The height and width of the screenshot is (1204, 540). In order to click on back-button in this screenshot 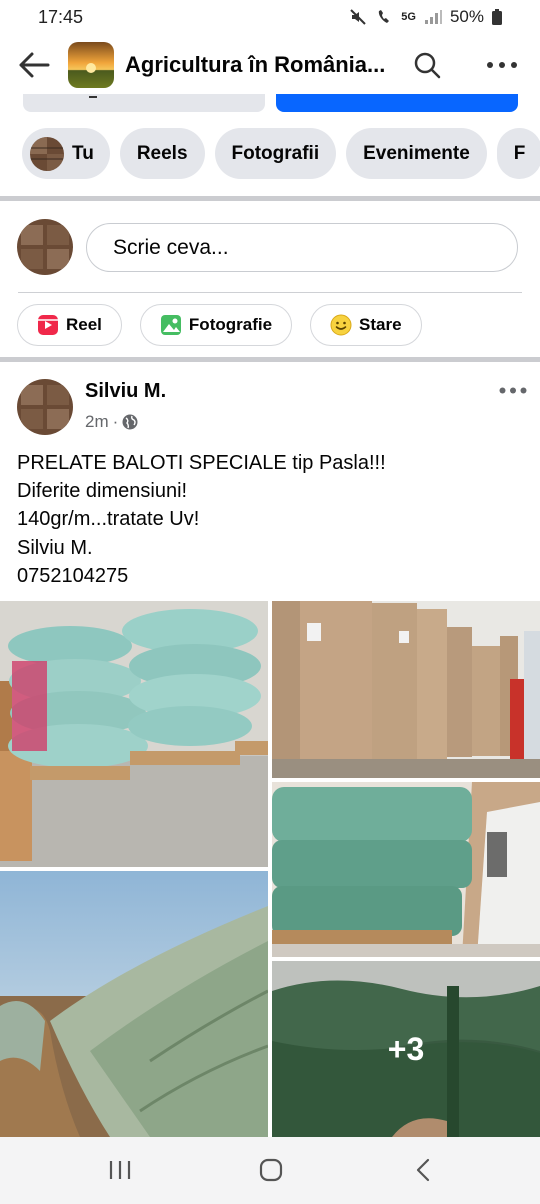, I will do `click(34, 65)`.